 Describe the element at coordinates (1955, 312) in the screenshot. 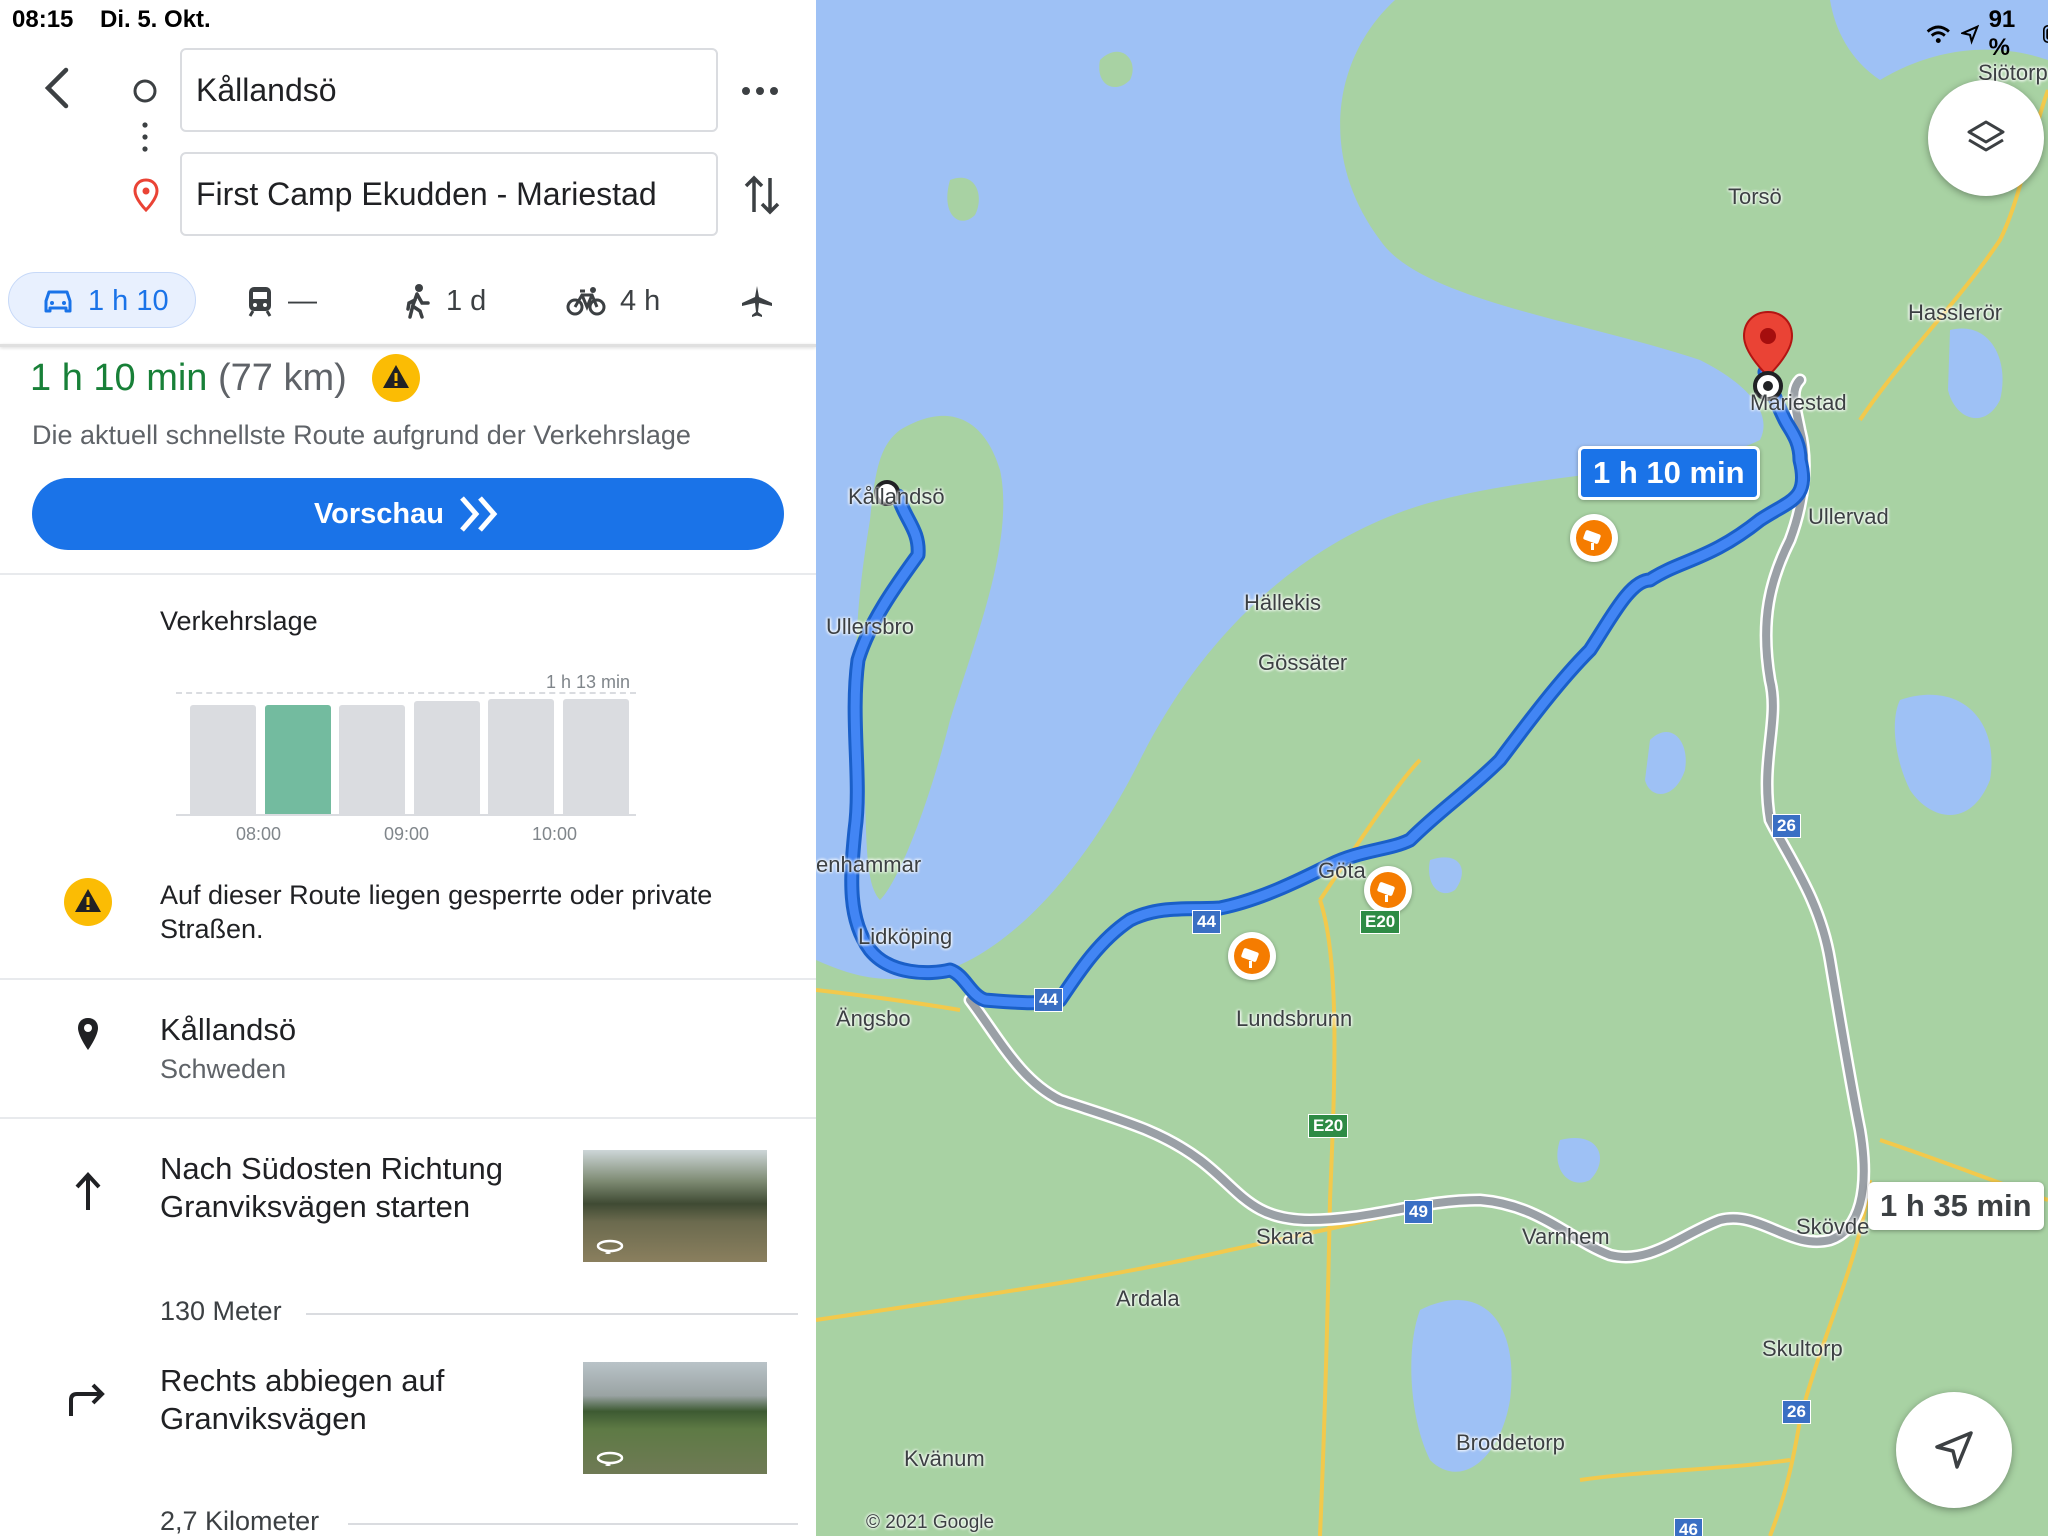

I see `place-label: Hasslerör` at that location.